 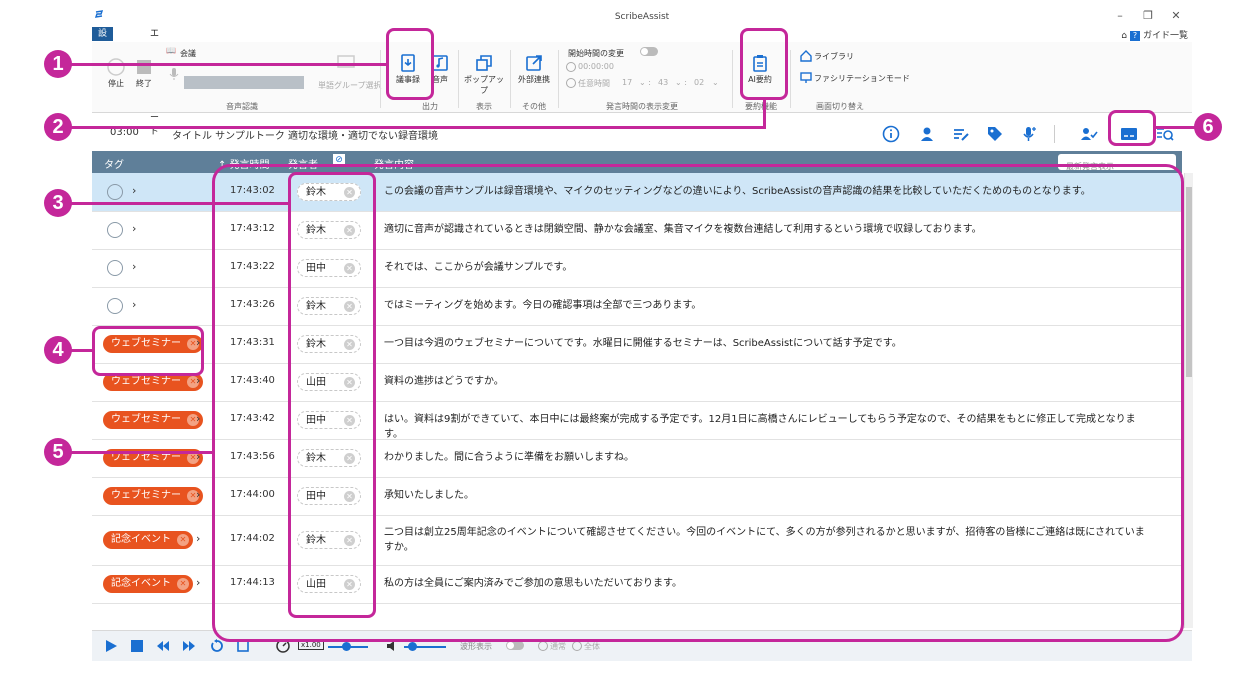 What do you see at coordinates (148, 351) in the screenshot?
I see `highlight-tag-pill` at bounding box center [148, 351].